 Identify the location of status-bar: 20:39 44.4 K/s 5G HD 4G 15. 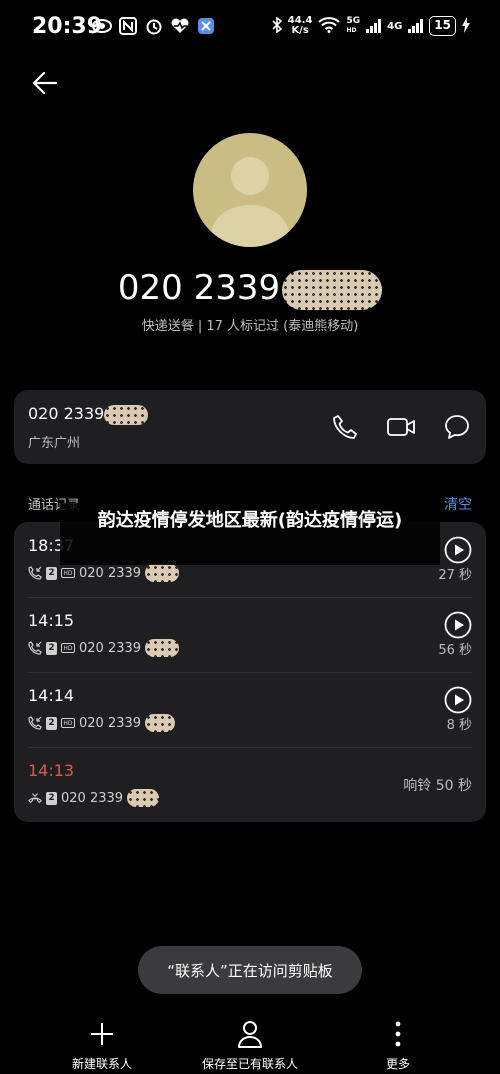
(250, 28).